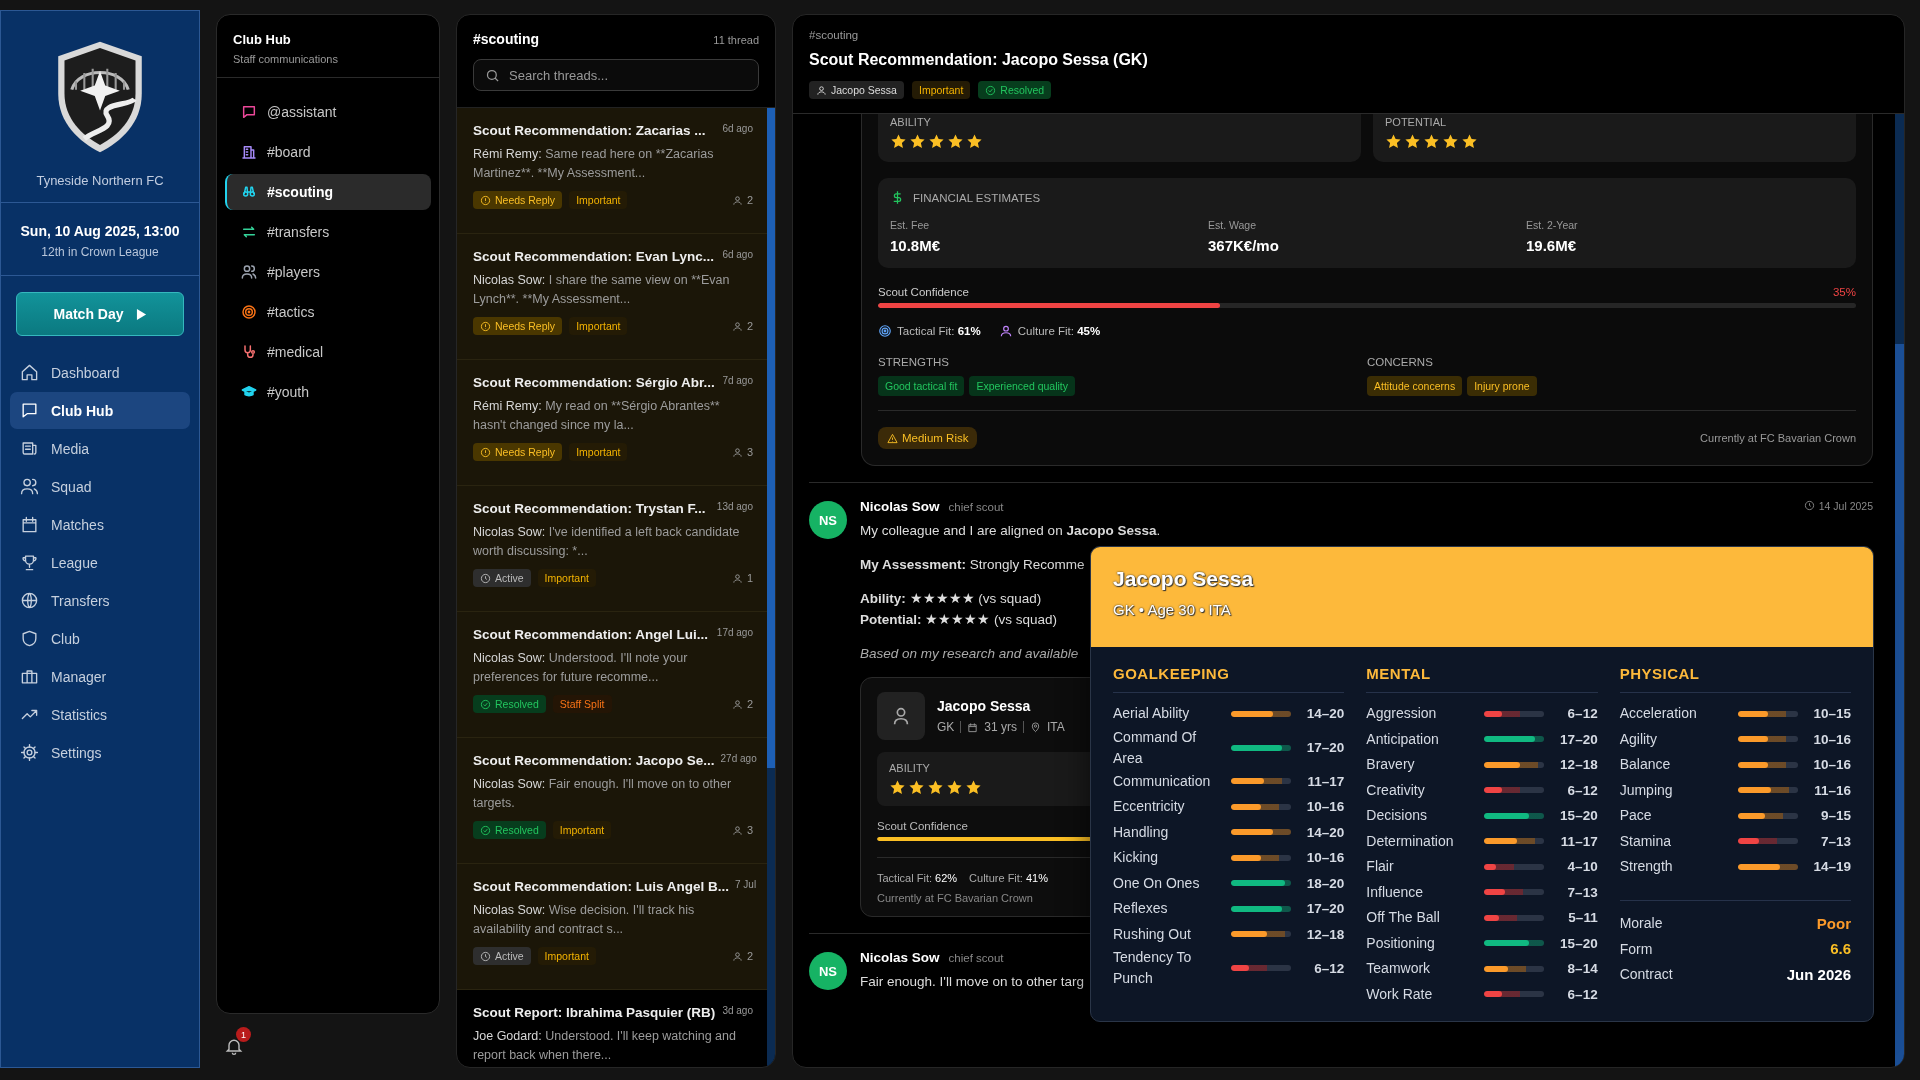 The width and height of the screenshot is (1920, 1080). What do you see at coordinates (243, 1034) in the screenshot?
I see `notification-count: 1` at bounding box center [243, 1034].